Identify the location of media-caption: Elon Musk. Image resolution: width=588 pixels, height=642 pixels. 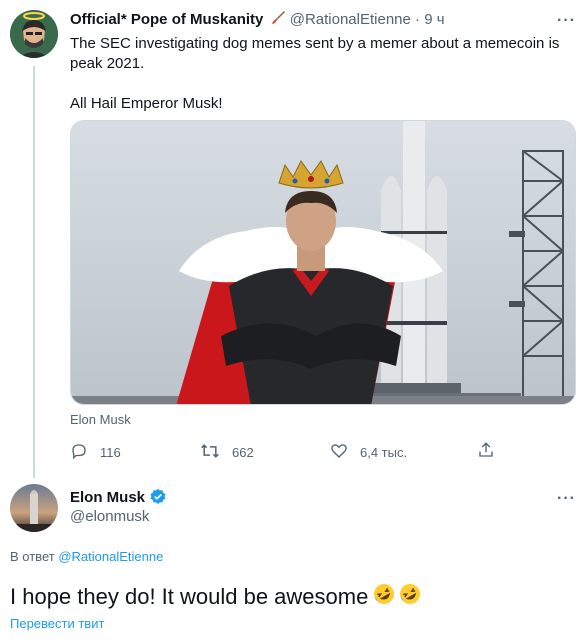
(100, 419).